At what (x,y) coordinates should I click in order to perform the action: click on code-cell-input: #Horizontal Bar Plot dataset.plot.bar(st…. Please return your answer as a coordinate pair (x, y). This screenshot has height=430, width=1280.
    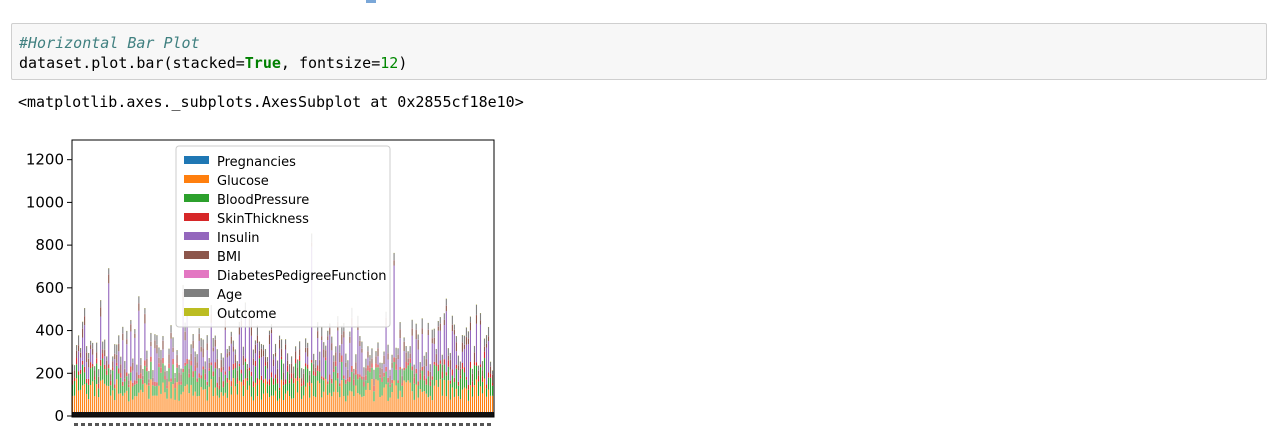
    Looking at the image, I should click on (639, 51).